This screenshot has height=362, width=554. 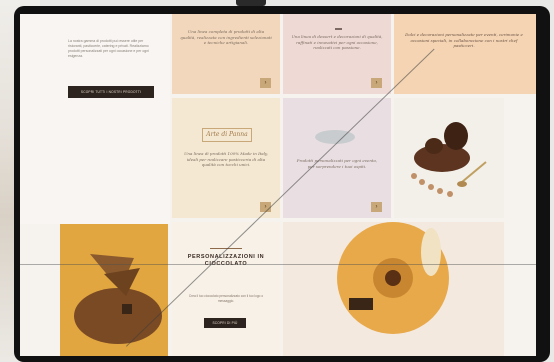 I want to click on tile-mid-3-dessert-image, so click(x=449, y=158).